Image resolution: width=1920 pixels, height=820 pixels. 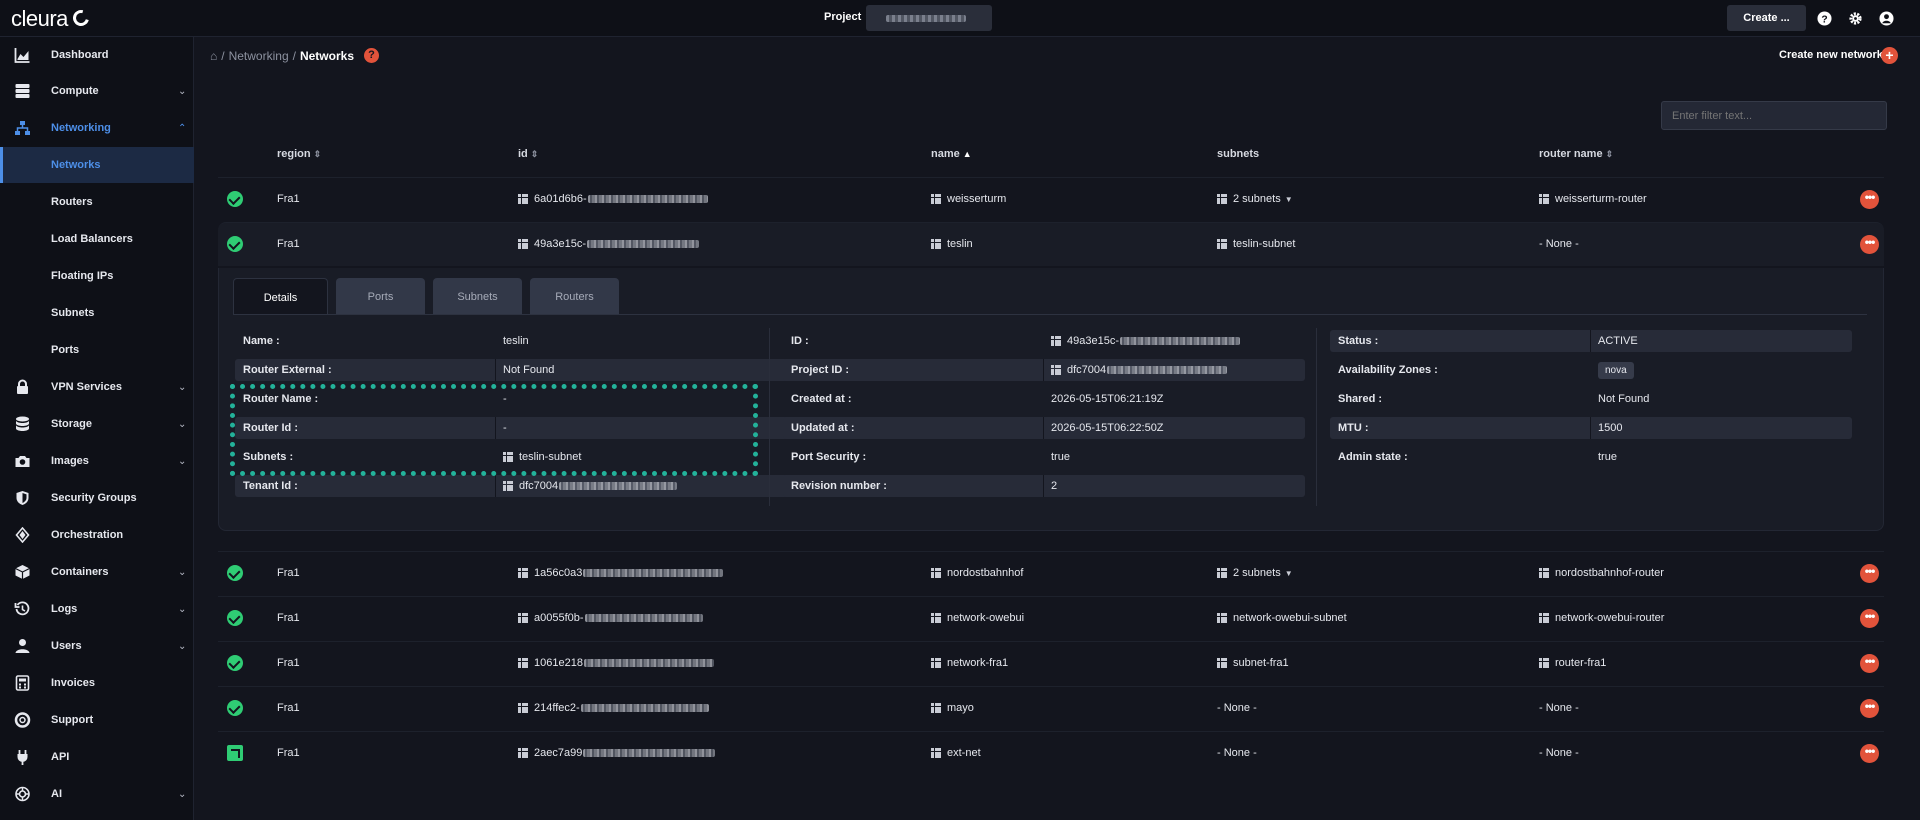 I want to click on project-select, so click(x=929, y=18).